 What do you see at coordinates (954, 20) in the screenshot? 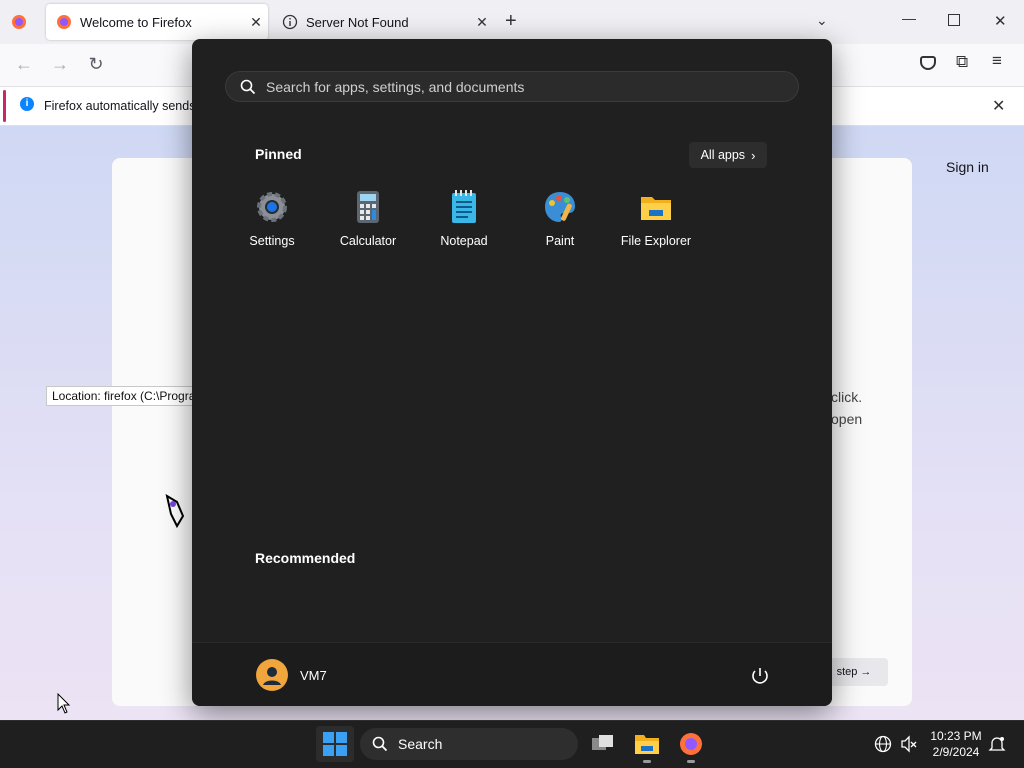
I see `restore-icon` at bounding box center [954, 20].